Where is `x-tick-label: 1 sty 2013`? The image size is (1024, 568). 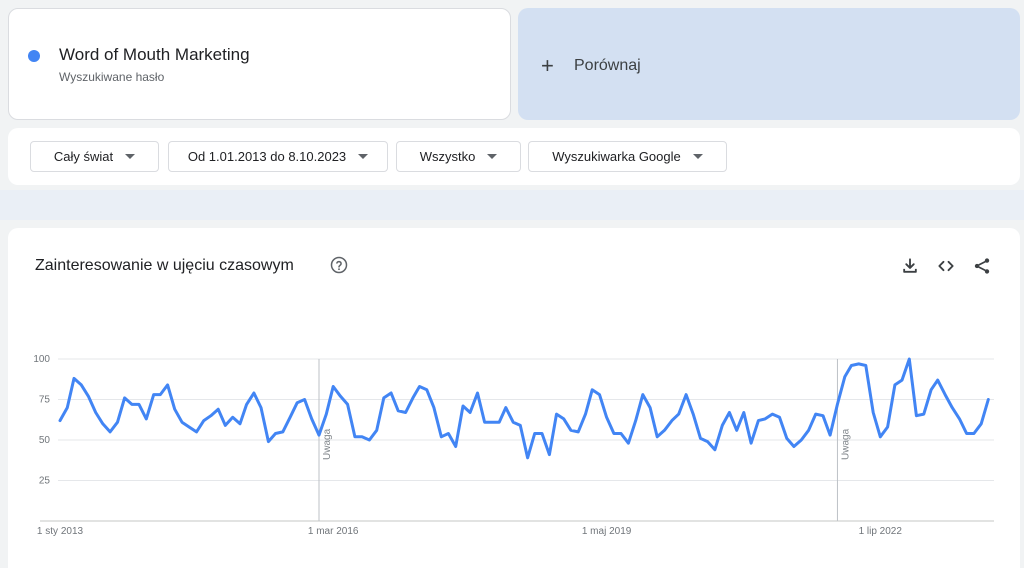 x-tick-label: 1 sty 2013 is located at coordinates (60, 531).